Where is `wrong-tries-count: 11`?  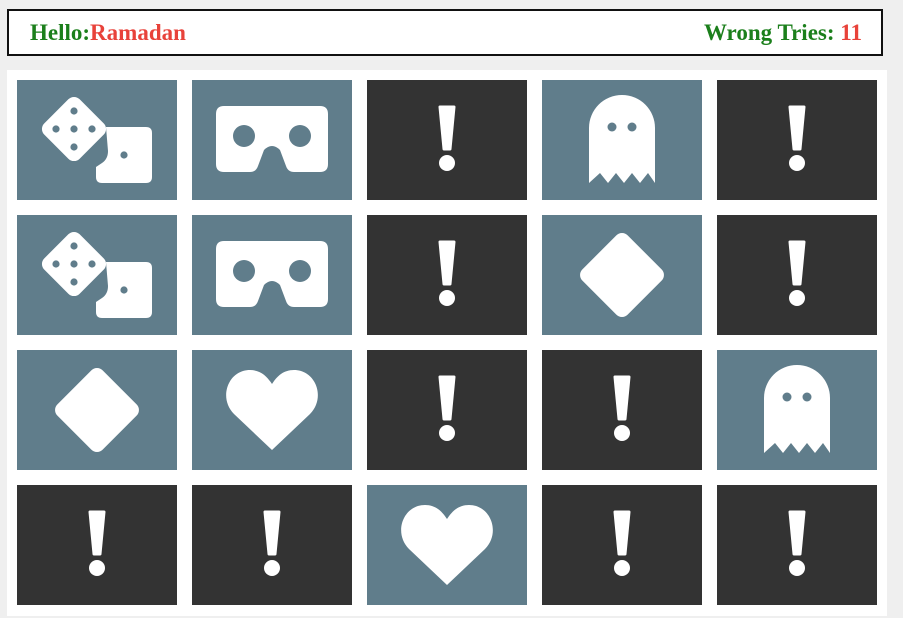
wrong-tries-count: 11 is located at coordinates (851, 32).